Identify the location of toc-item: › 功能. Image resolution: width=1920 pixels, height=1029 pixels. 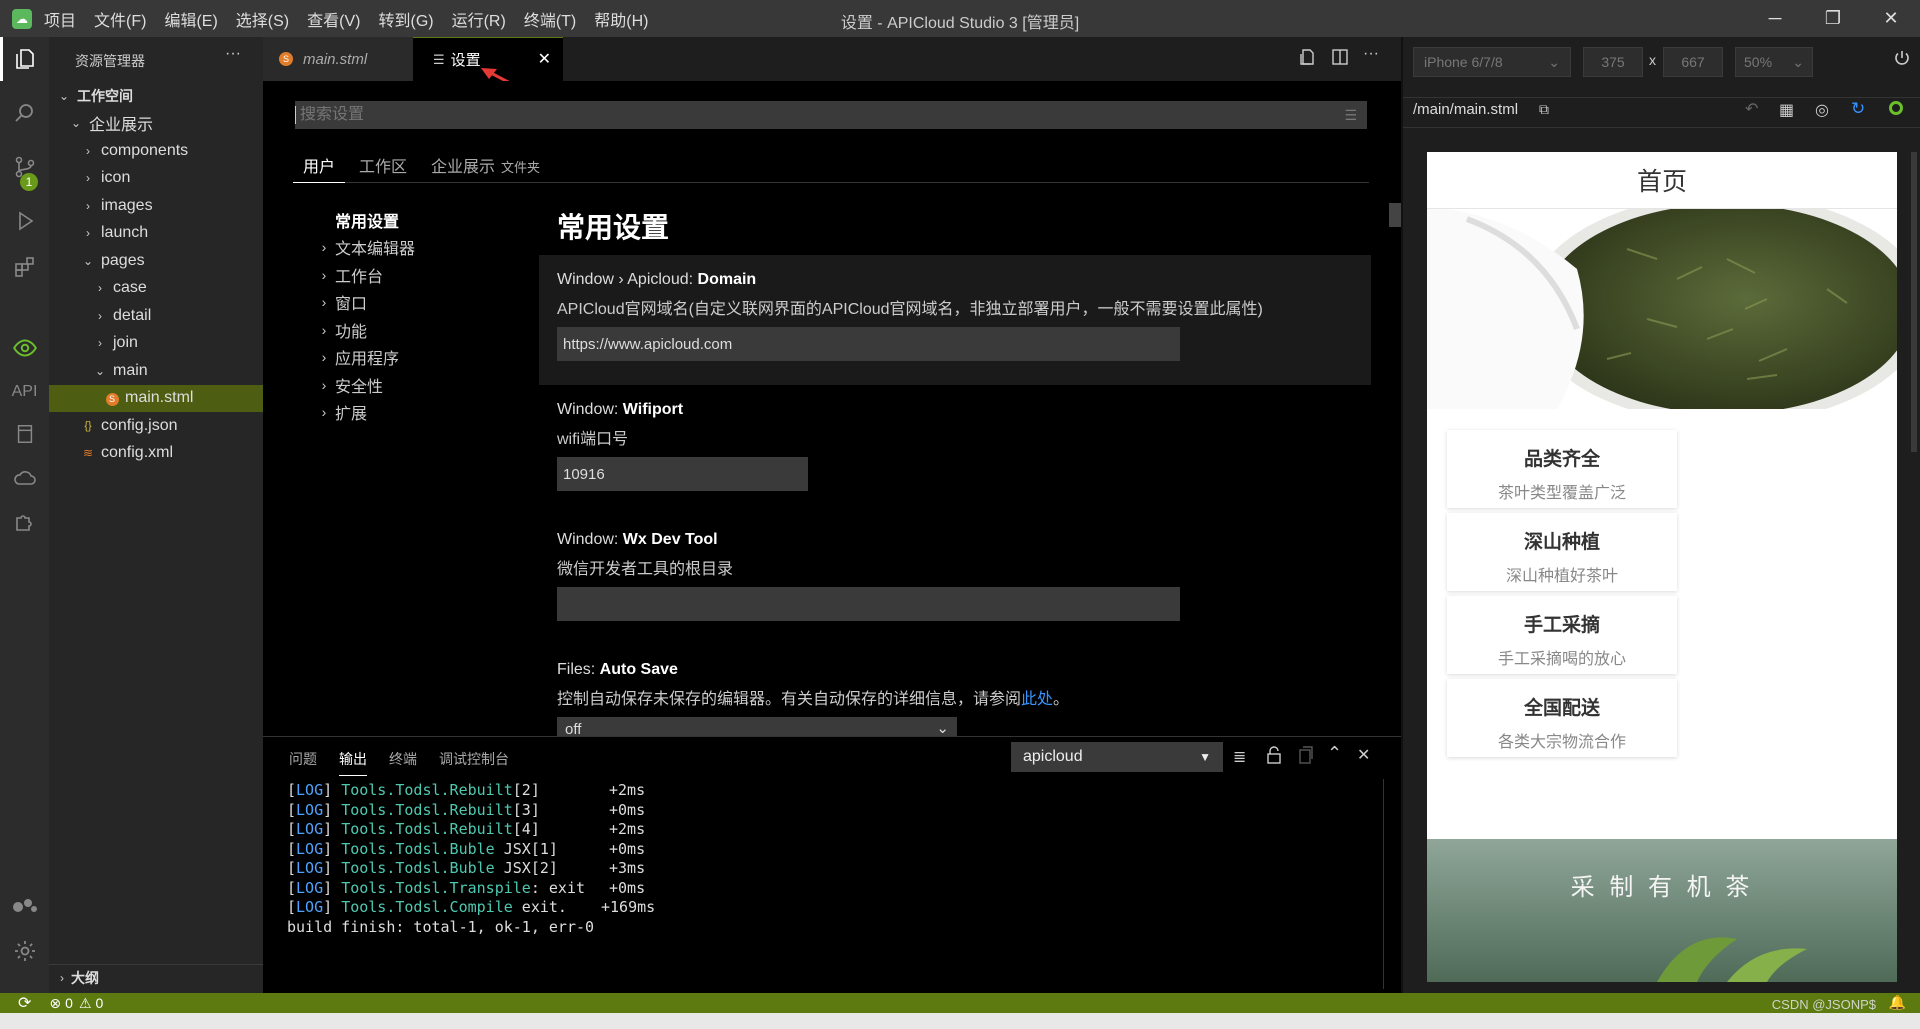
(413, 330).